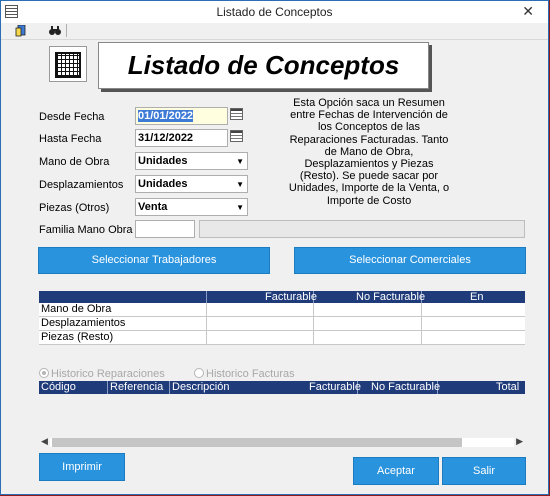 The image size is (550, 496). I want to click on toolbar, so click(274, 31).